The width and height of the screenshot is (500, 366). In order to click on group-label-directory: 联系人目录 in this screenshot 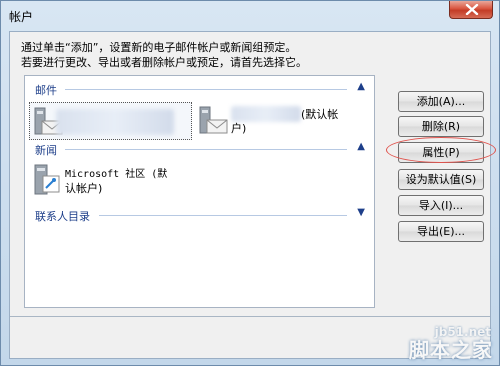, I will do `click(62, 216)`.